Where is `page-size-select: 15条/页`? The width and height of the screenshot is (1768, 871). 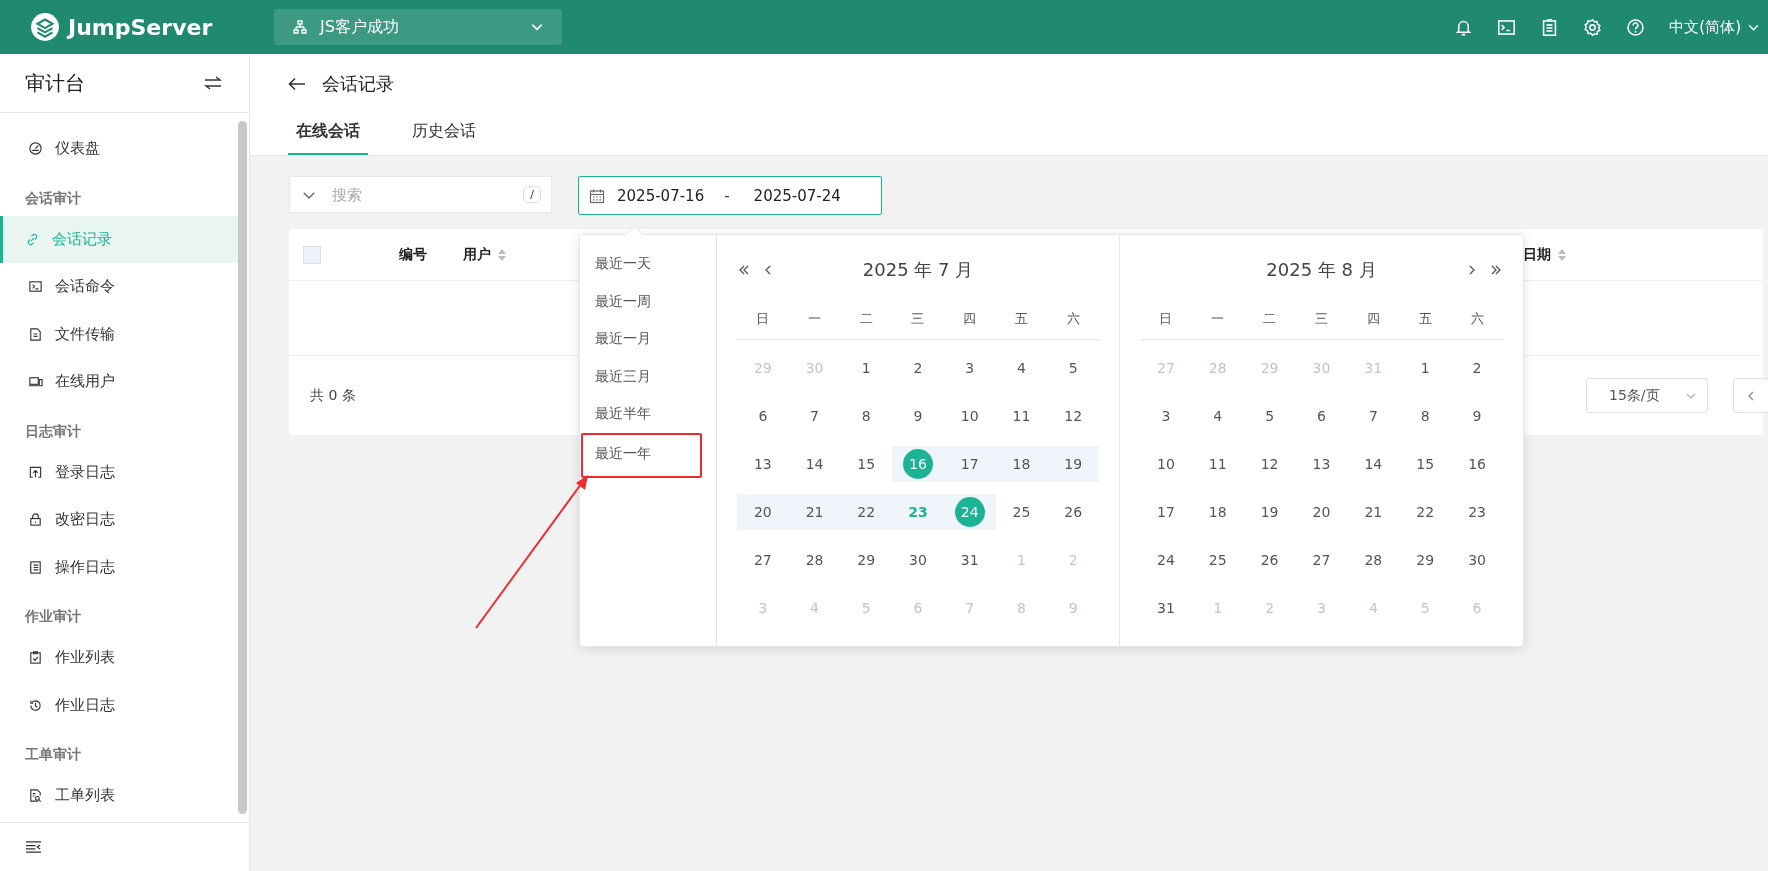 page-size-select: 15条/页 is located at coordinates (1647, 395).